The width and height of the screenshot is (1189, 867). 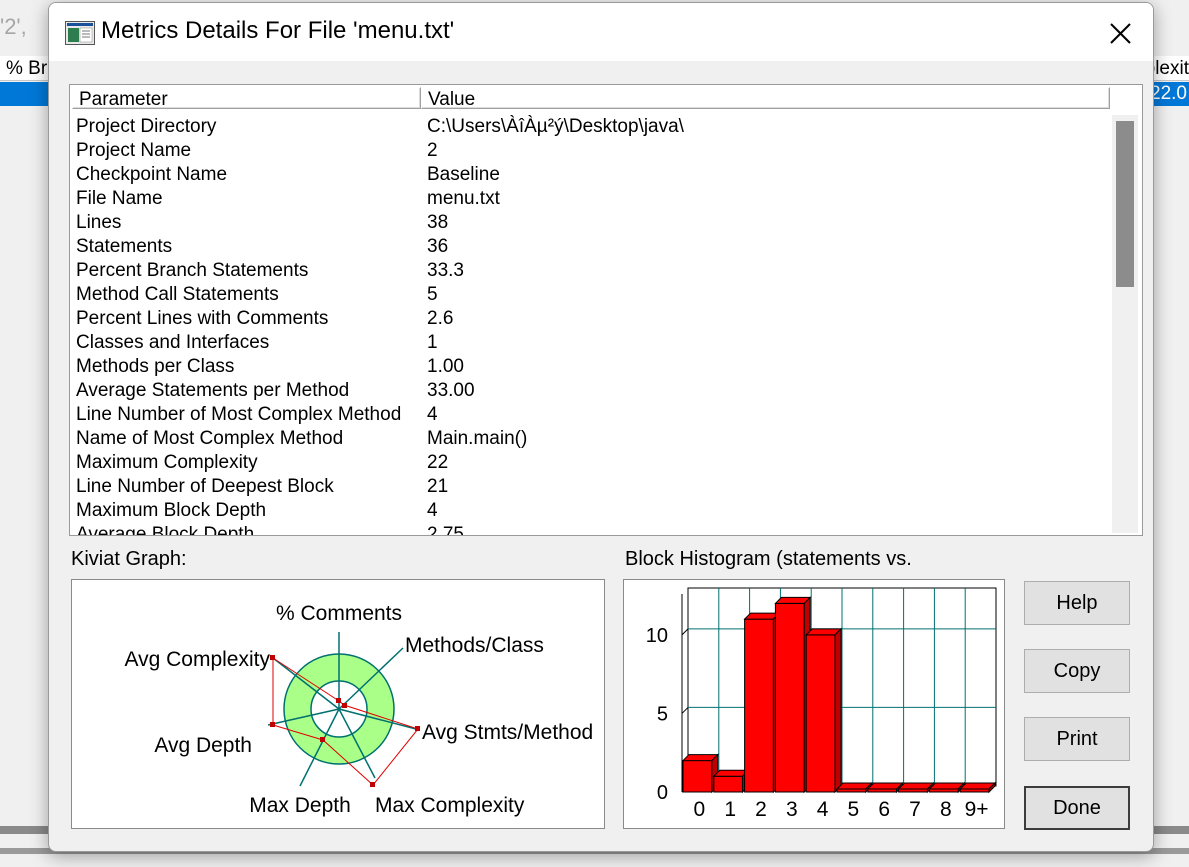 I want to click on row-value: 2.6, so click(x=440, y=318).